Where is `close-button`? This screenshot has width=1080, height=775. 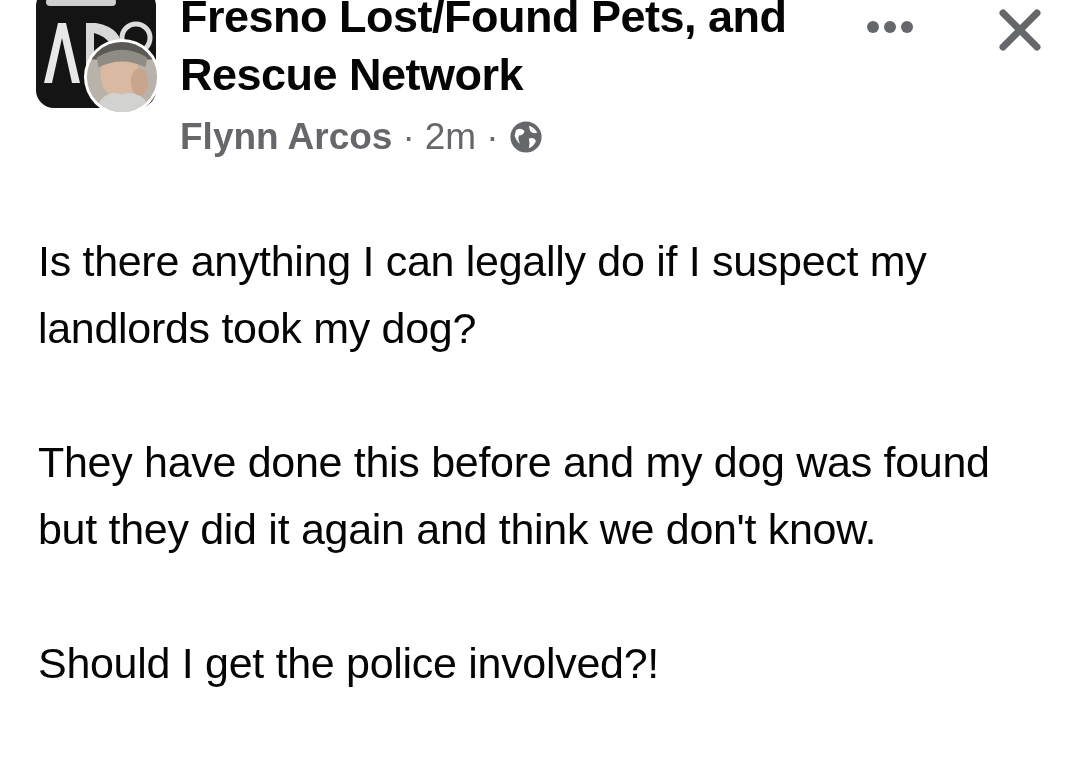 close-button is located at coordinates (1020, 30).